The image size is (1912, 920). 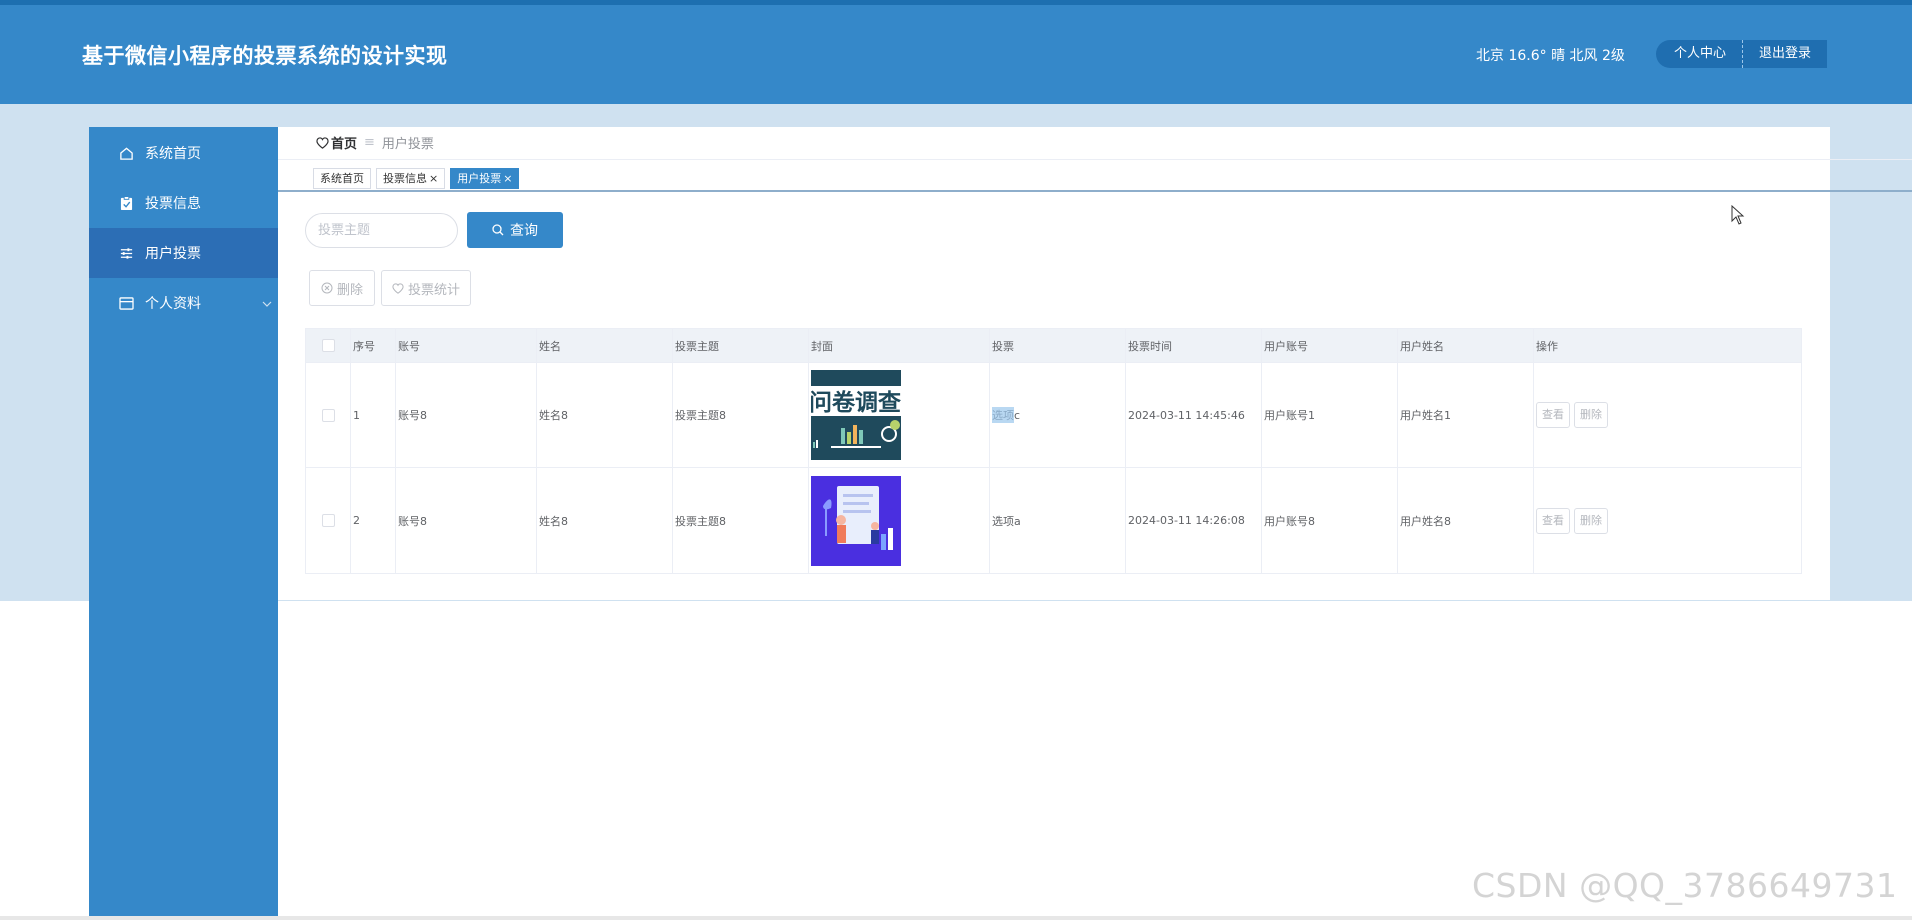 What do you see at coordinates (466, 345) in the screenshot?
I see `column-header: 账号` at bounding box center [466, 345].